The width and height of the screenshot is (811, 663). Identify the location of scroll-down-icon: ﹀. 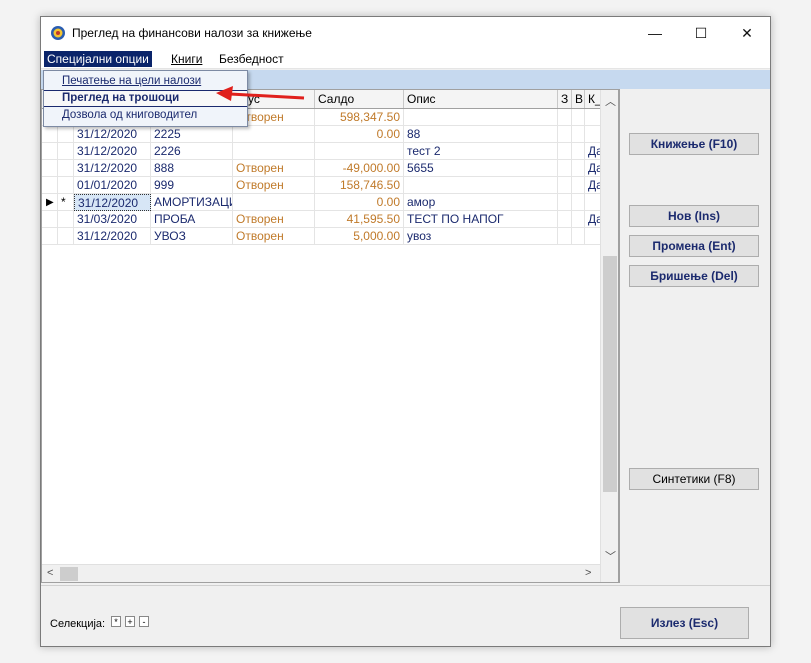
(610, 556).